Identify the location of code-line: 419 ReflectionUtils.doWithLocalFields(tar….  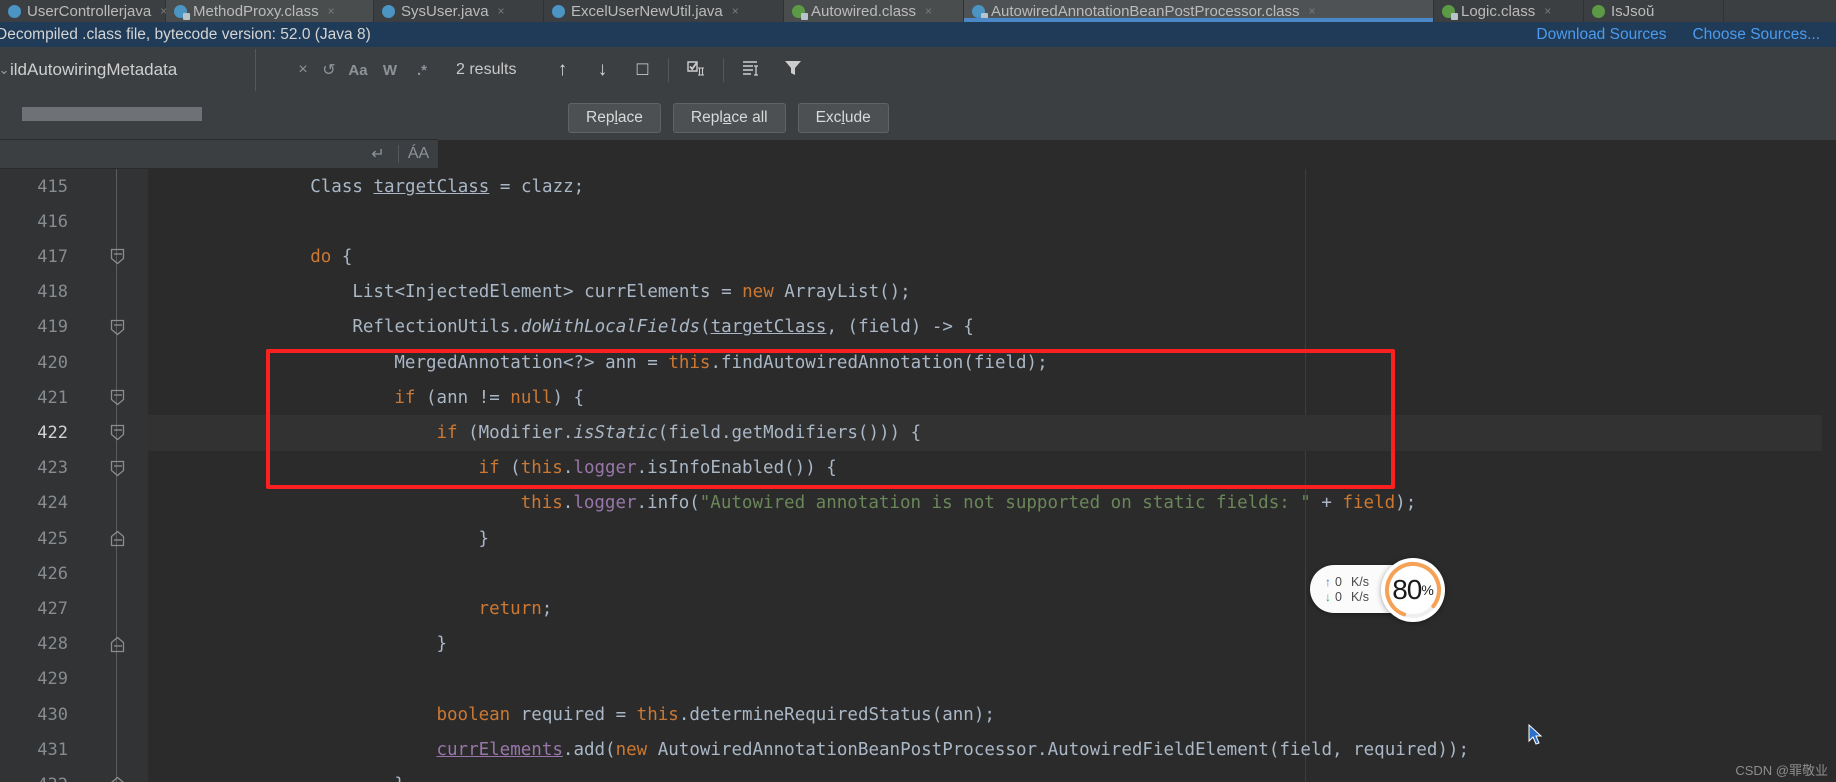
(918, 327).